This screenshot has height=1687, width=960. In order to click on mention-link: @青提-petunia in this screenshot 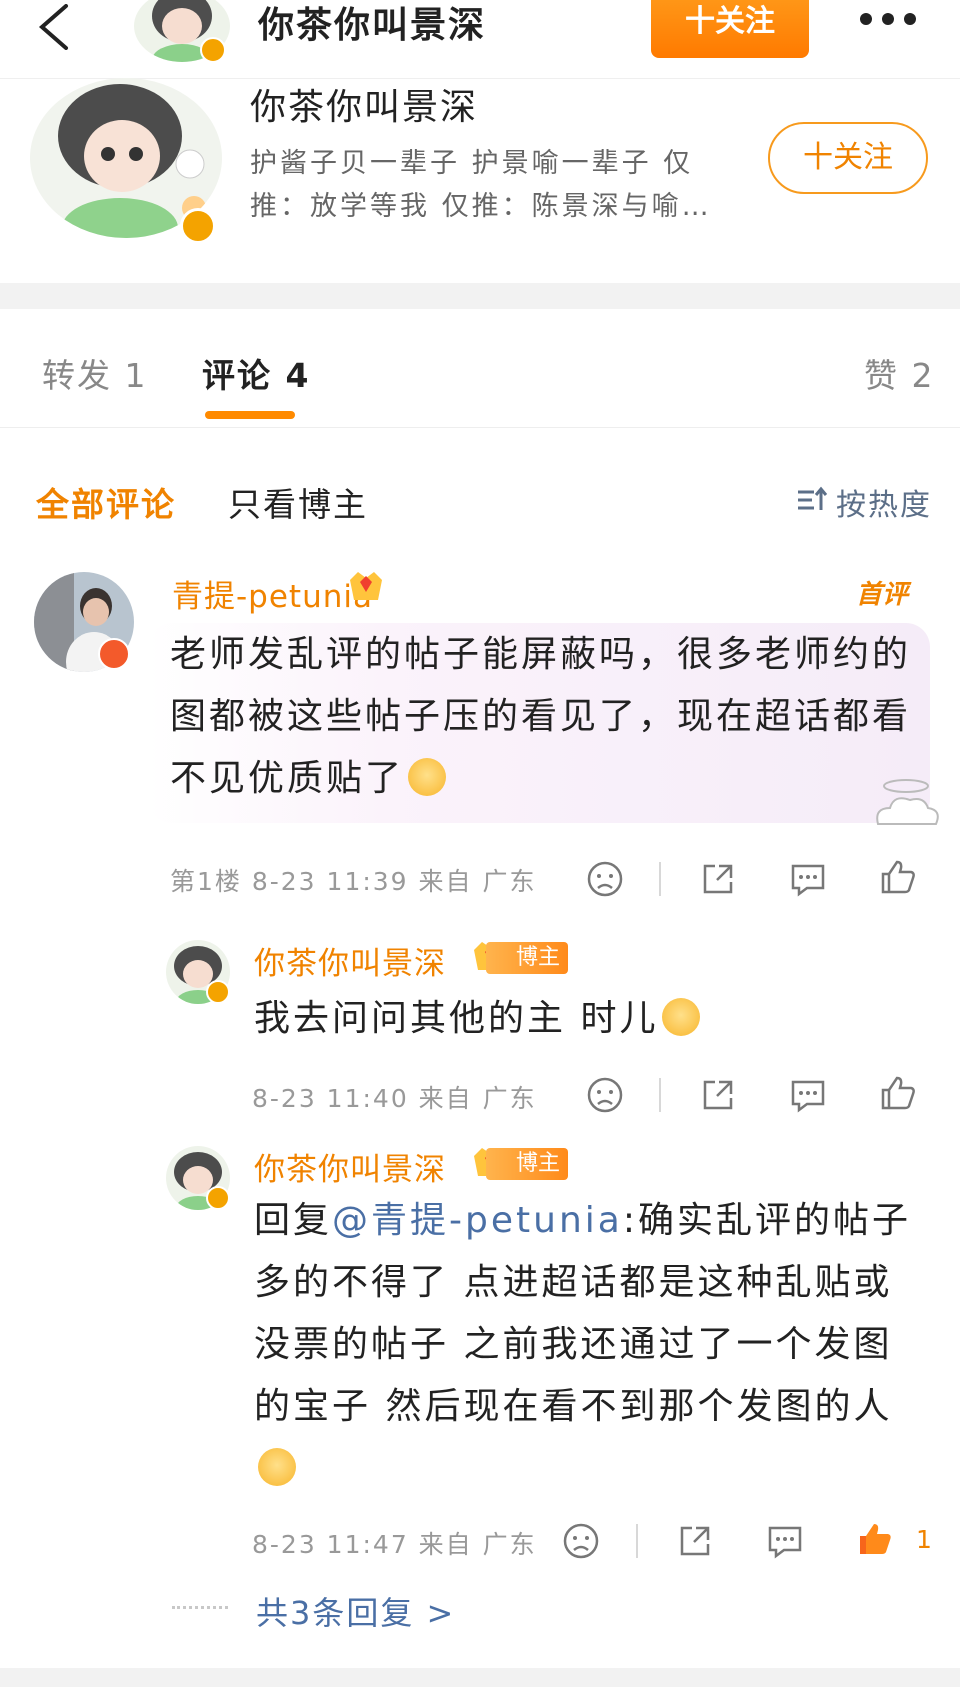, I will do `click(477, 1220)`.